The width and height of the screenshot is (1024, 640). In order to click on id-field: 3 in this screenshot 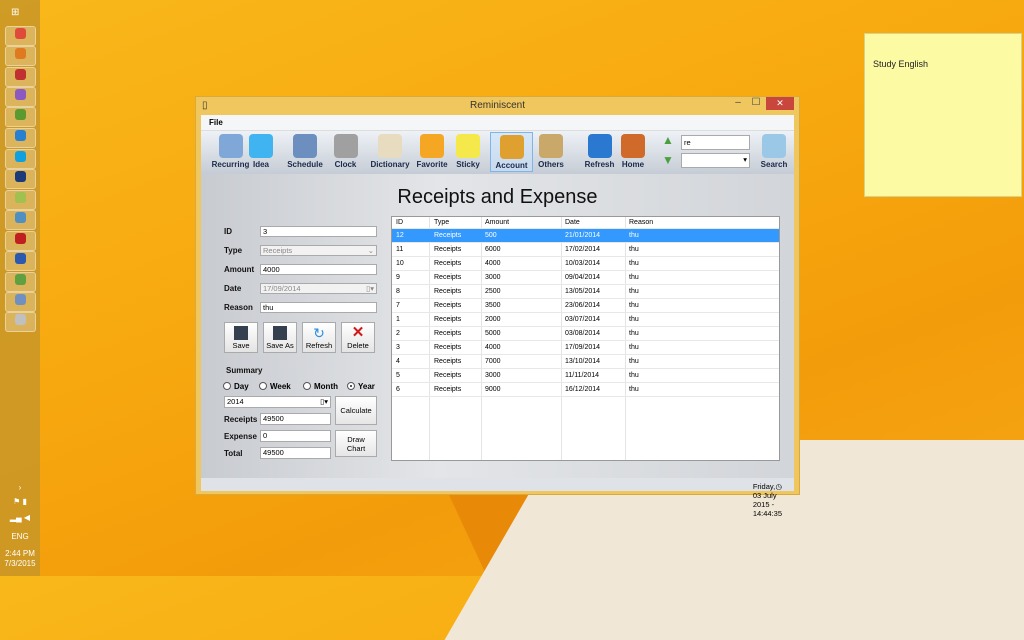, I will do `click(318, 231)`.